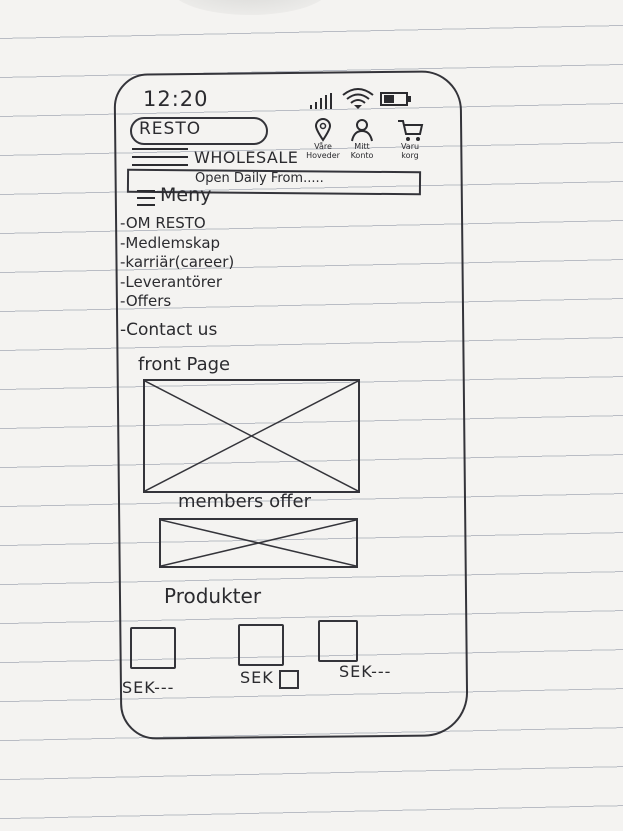 This screenshot has width=623, height=831. I want to click on cart-button: Varu korg, so click(410, 139).